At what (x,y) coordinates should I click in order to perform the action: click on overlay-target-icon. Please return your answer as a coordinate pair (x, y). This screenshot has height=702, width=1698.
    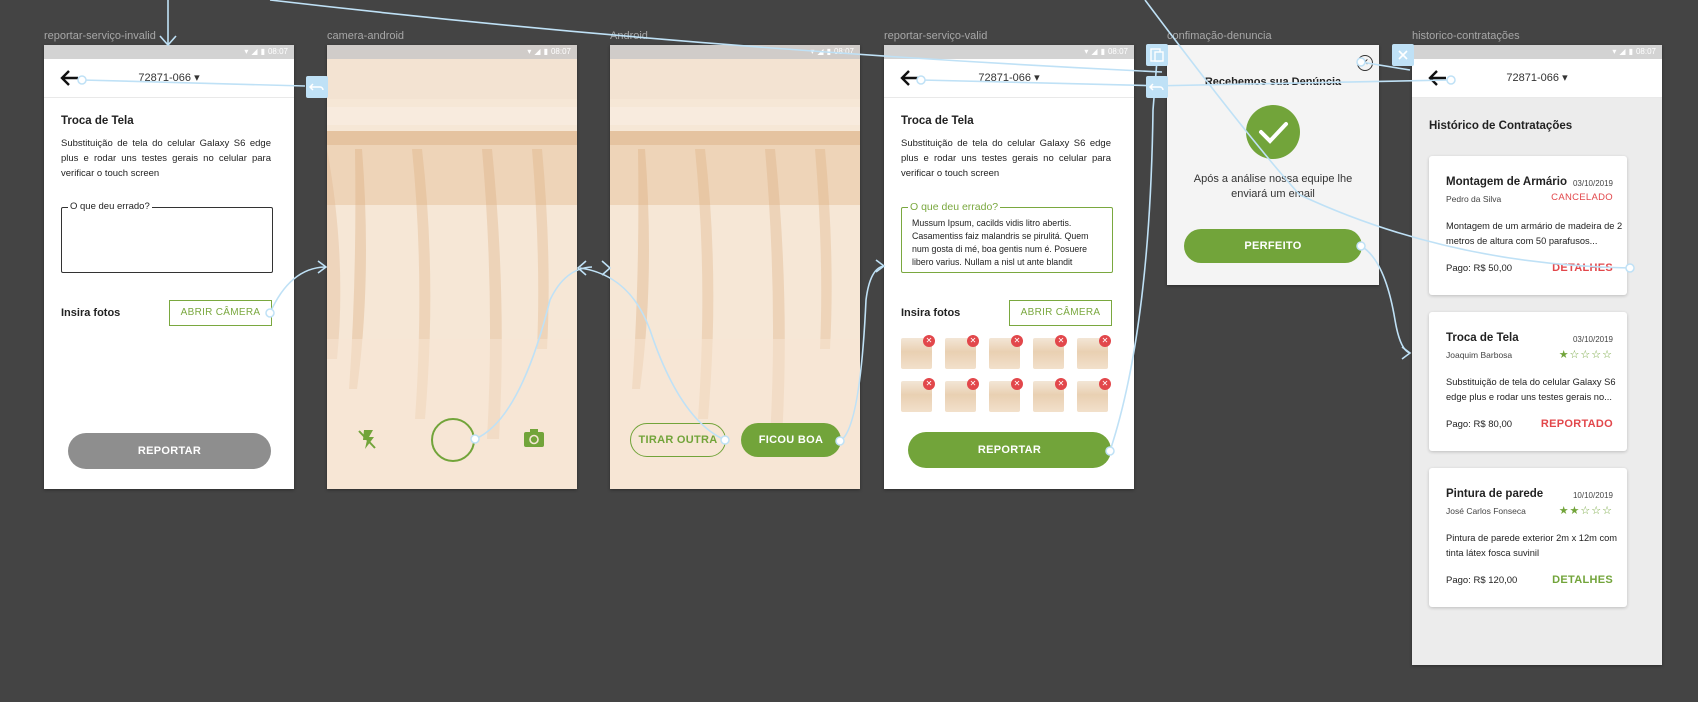
    Looking at the image, I should click on (1157, 55).